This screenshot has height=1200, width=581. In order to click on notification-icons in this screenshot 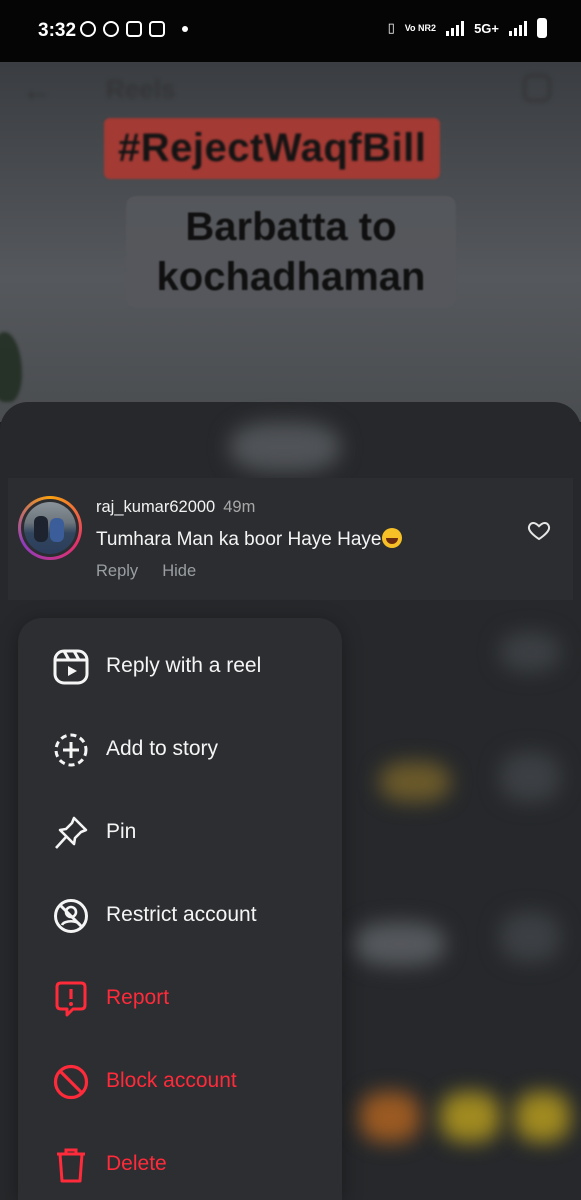, I will do `click(134, 29)`.